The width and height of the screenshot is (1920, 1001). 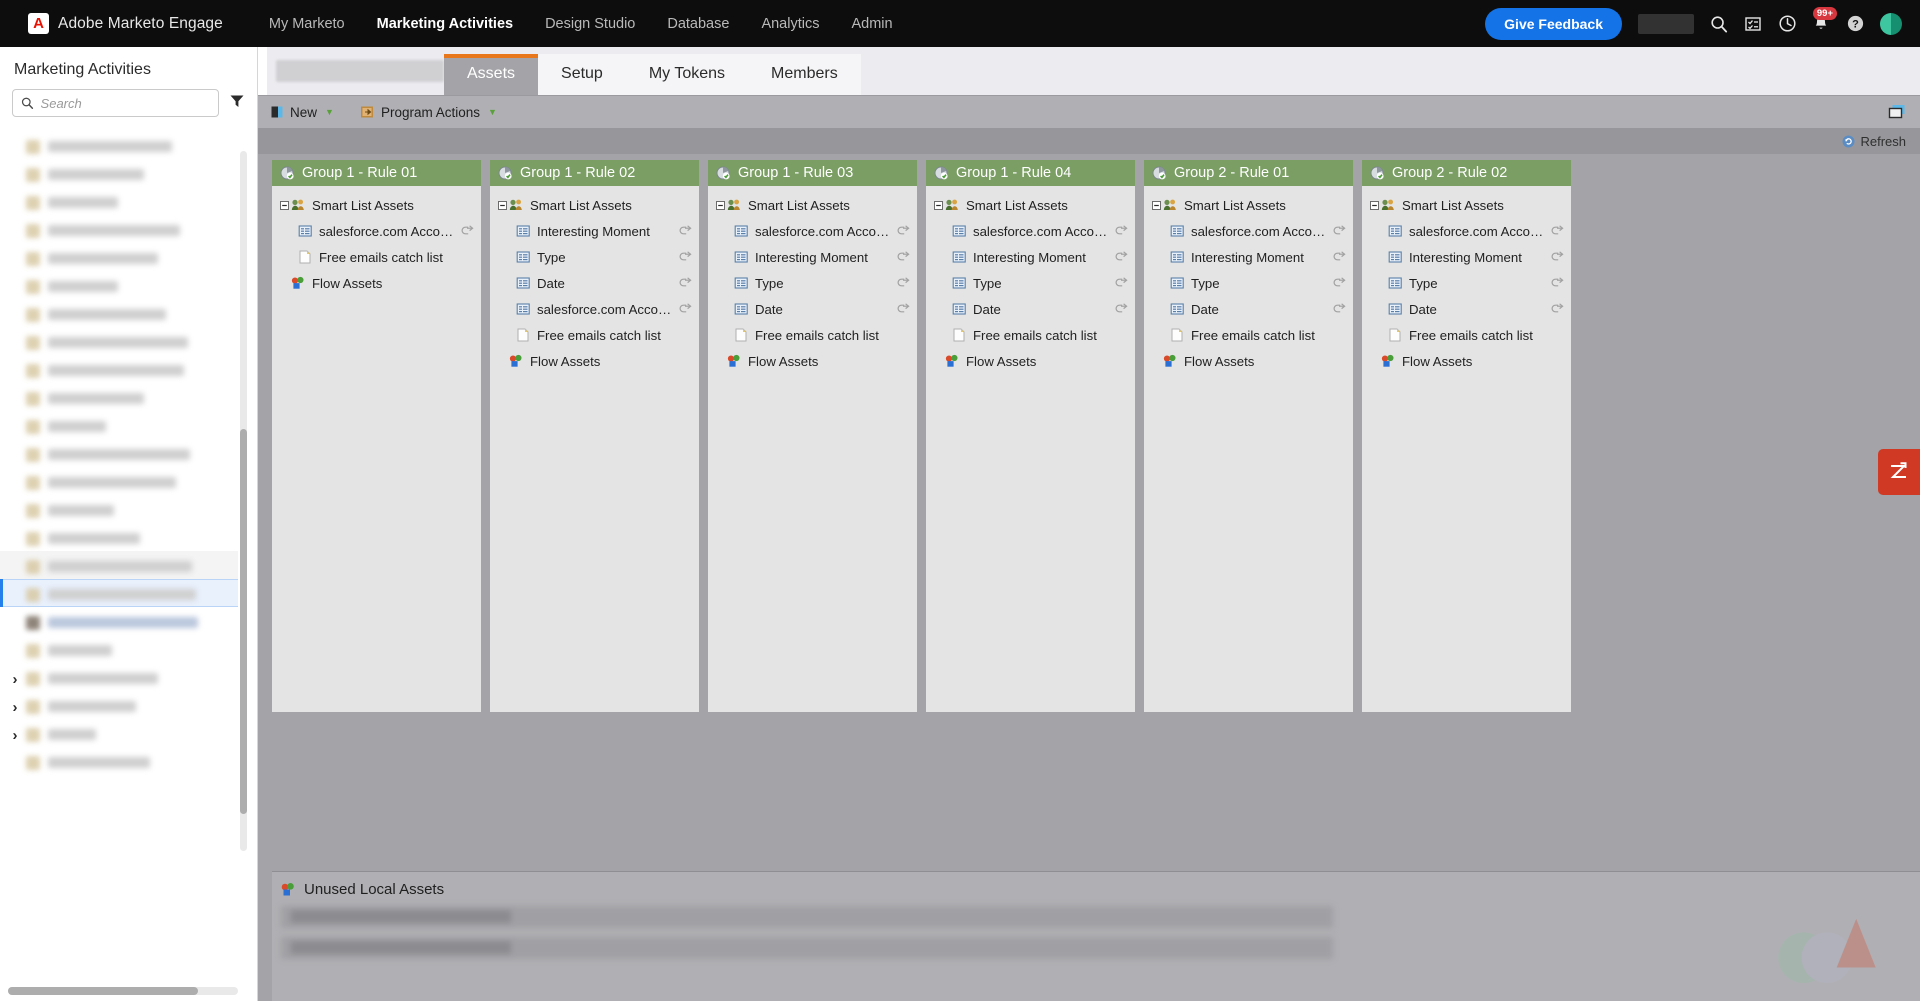 What do you see at coordinates (590, 24) in the screenshot?
I see `nav-item-design-studio: Design Studio` at bounding box center [590, 24].